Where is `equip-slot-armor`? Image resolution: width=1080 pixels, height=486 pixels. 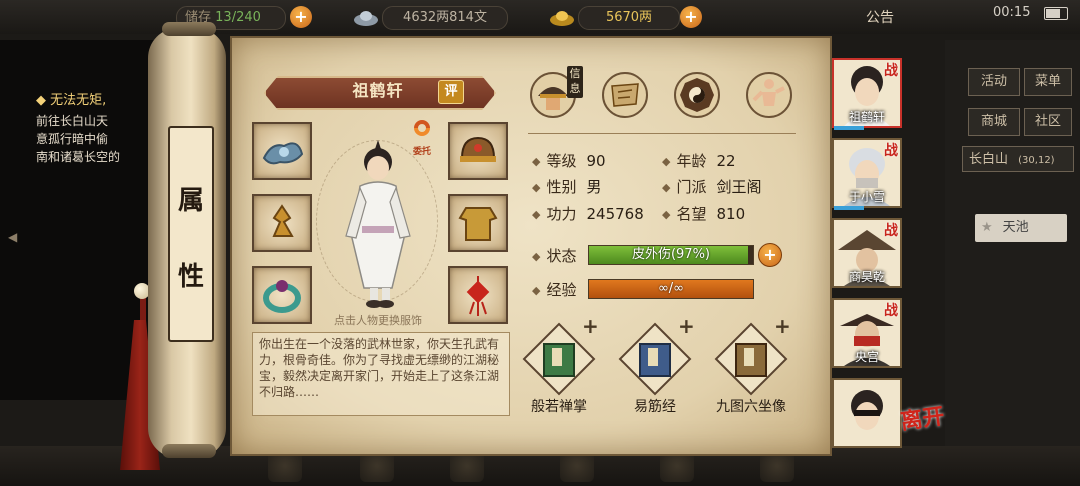
equip-slot-armor is located at coordinates (478, 223).